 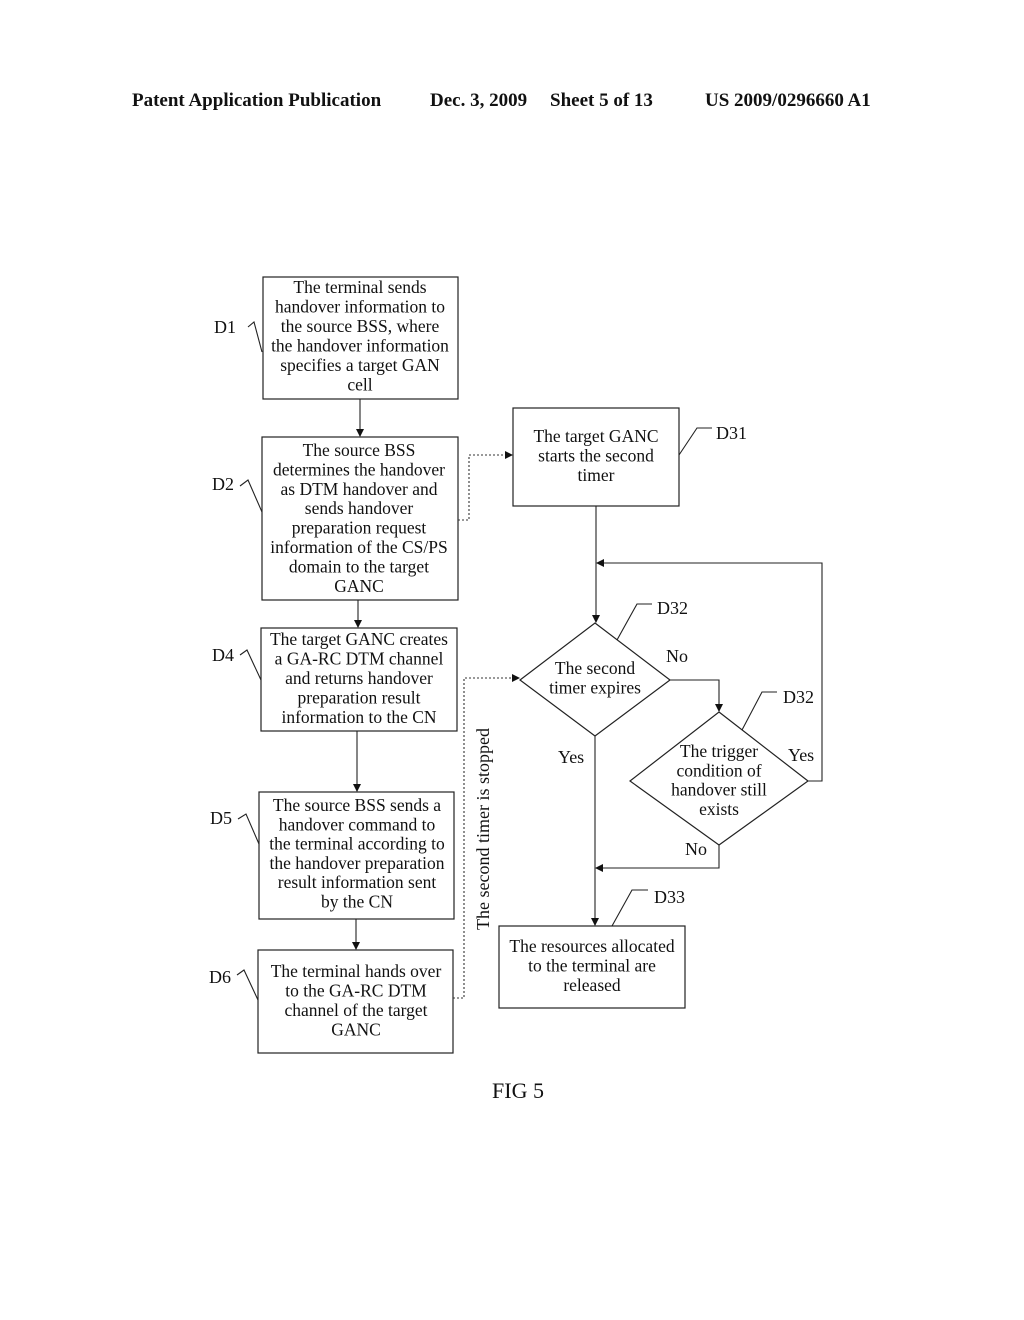 I want to click on step-text-line: The source BSS, so click(x=359, y=450).